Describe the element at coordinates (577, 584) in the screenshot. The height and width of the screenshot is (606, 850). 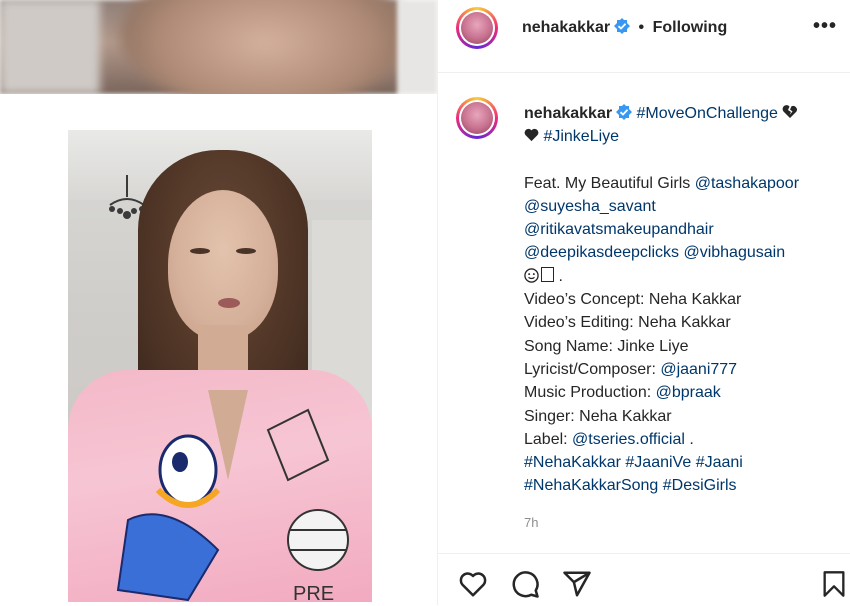
I see `share-icon` at that location.